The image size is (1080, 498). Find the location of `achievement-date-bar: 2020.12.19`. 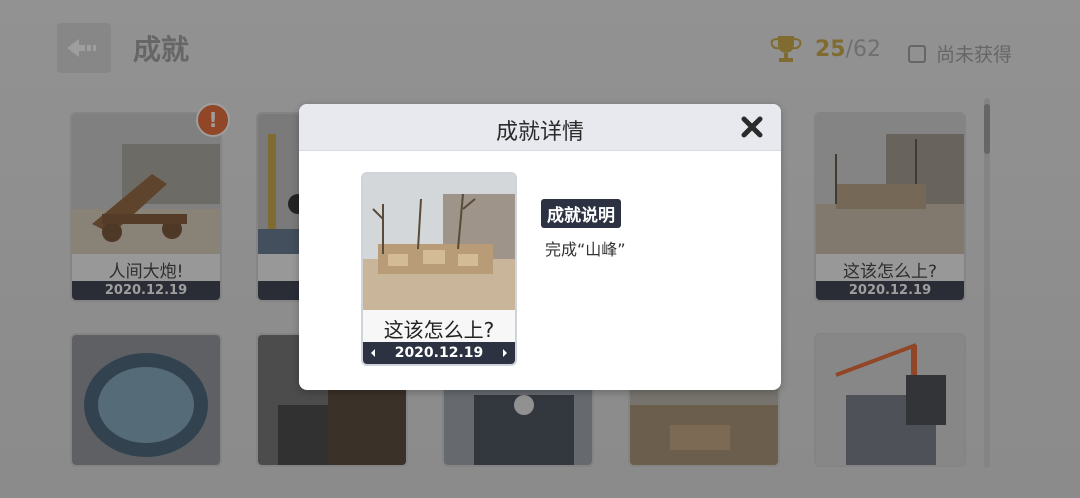

achievement-date-bar: 2020.12.19 is located at coordinates (439, 353).